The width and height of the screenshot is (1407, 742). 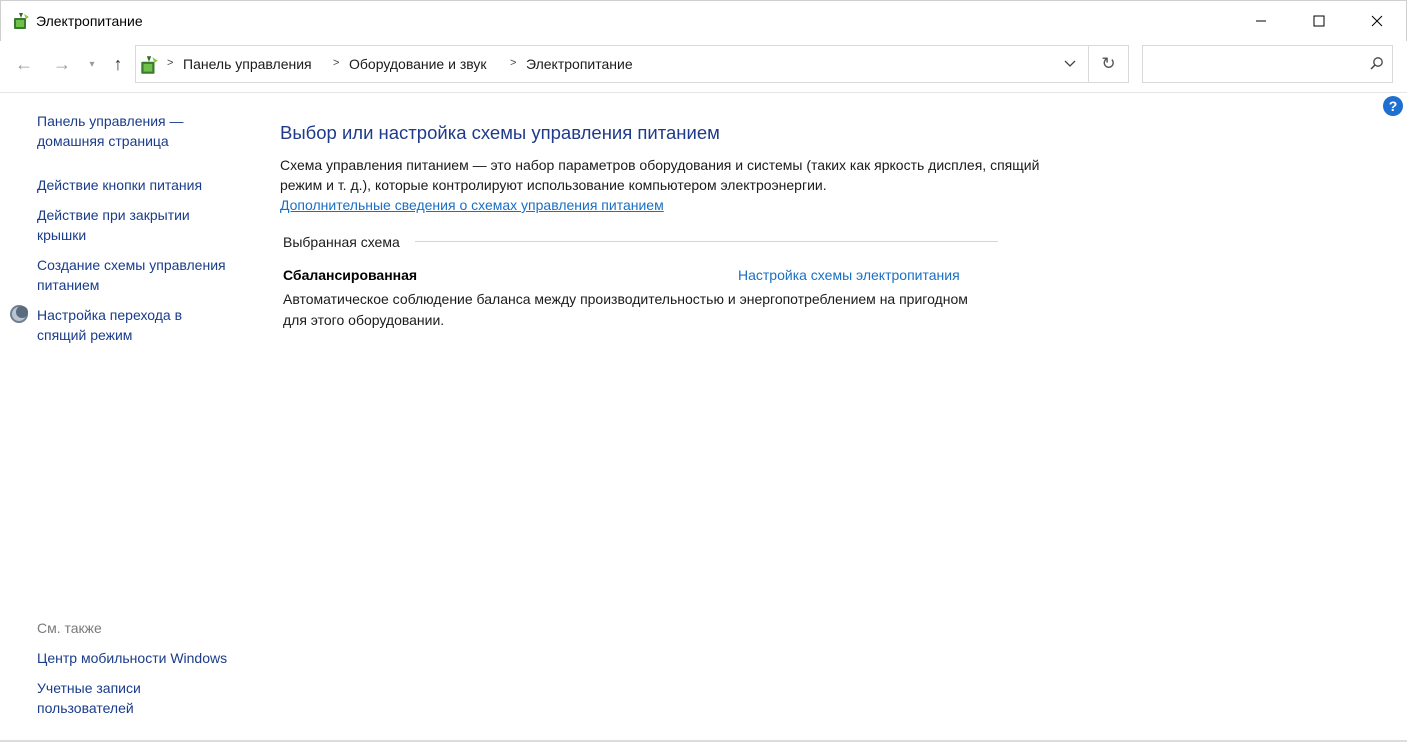 I want to click on sidebar-link-power-button: Действие кнопки питания, so click(x=119, y=185).